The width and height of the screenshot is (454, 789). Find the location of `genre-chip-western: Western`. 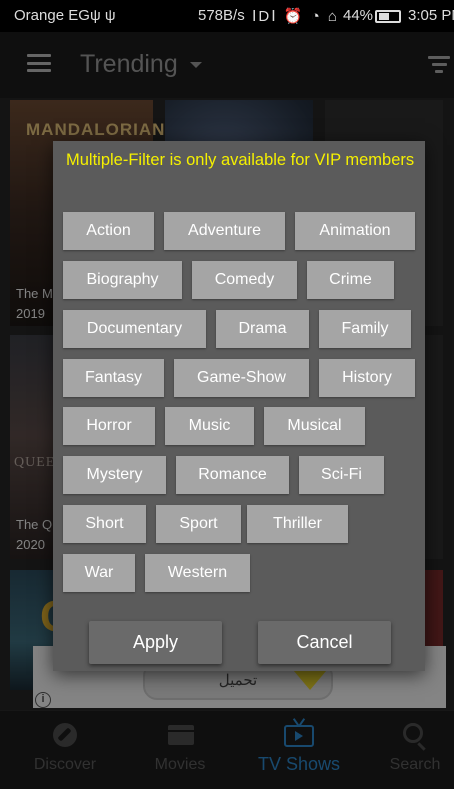

genre-chip-western: Western is located at coordinates (197, 573).